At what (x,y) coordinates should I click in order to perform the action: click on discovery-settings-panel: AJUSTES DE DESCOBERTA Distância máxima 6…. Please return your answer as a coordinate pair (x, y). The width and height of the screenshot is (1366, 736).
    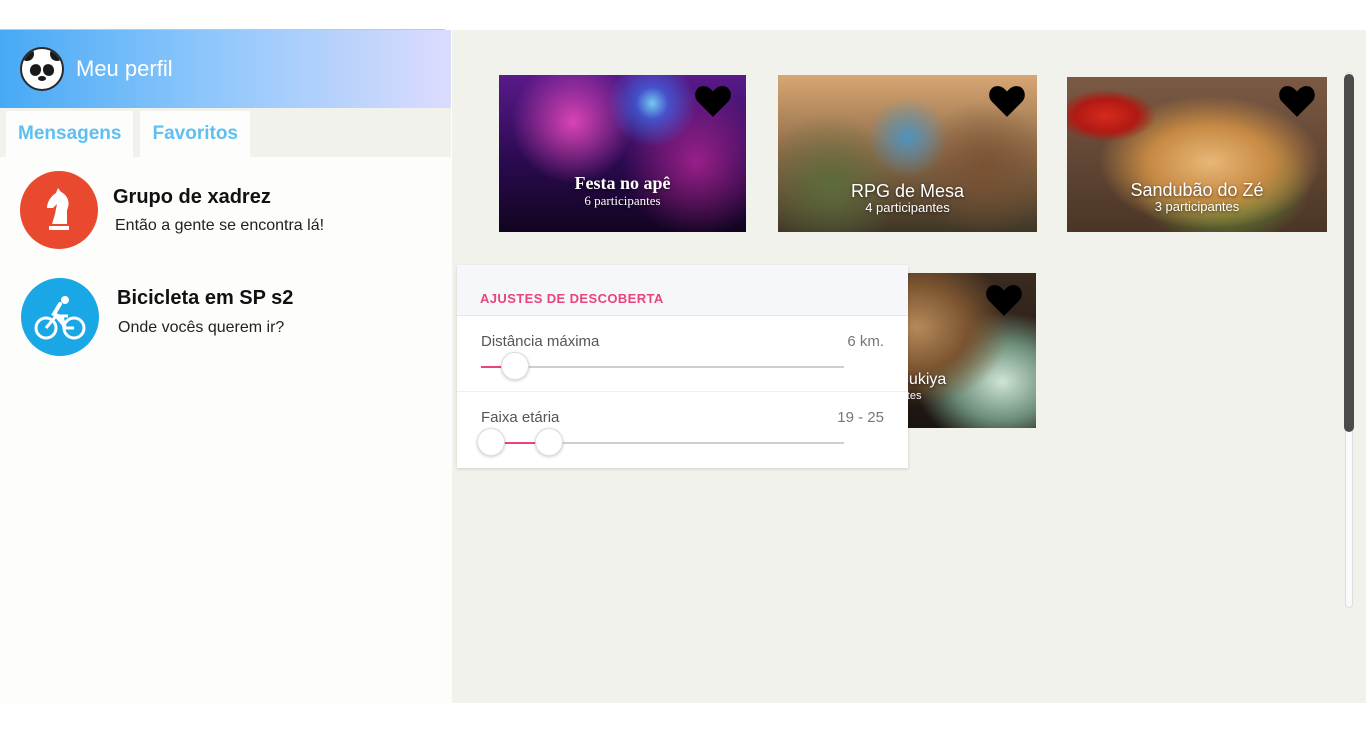
    Looking at the image, I should click on (682, 366).